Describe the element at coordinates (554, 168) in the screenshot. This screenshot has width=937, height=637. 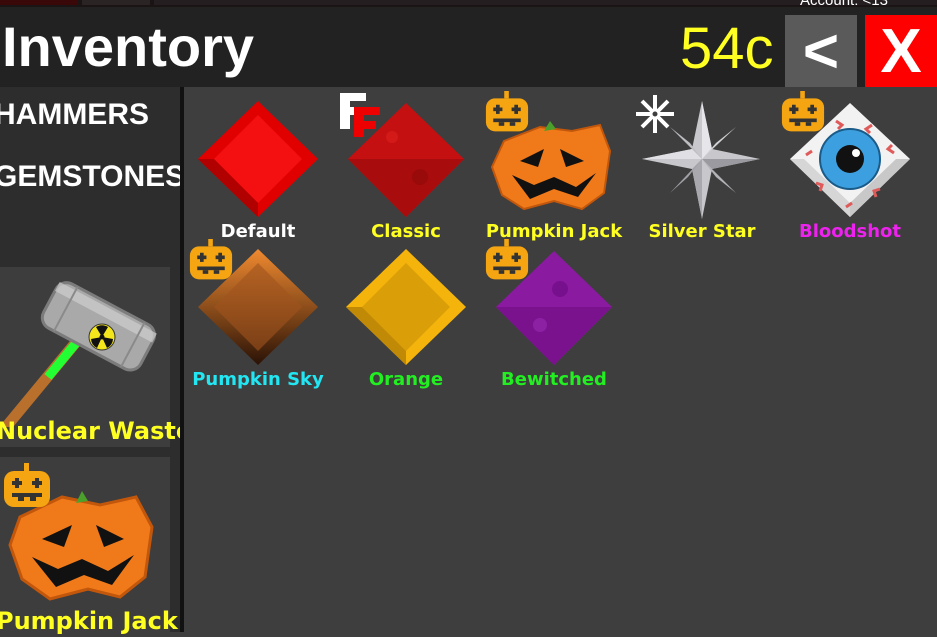
I see `gemstone-item-pumpkin-jack: Pumpkin Jack` at that location.